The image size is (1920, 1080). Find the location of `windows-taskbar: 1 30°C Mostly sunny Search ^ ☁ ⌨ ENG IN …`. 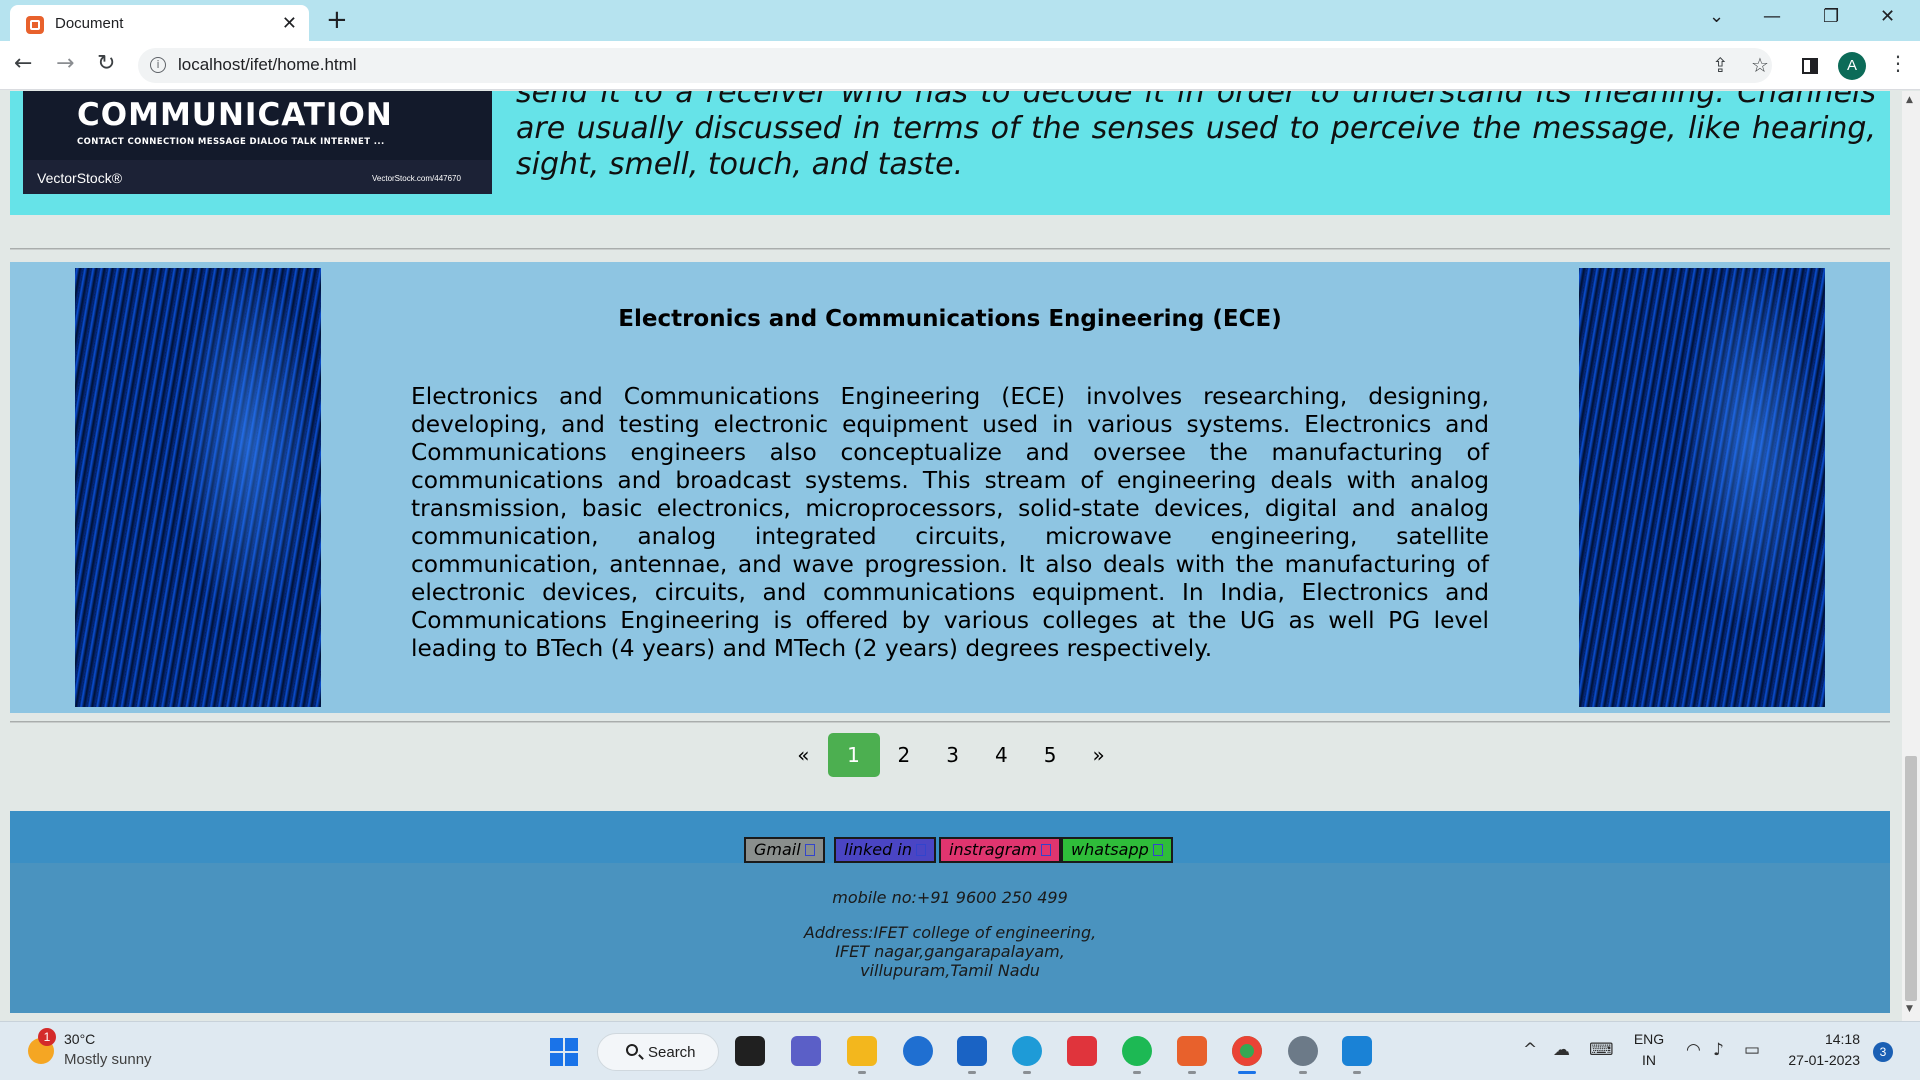

windows-taskbar: 1 30°C Mostly sunny Search ^ ☁ ⌨ ENG IN … is located at coordinates (960, 1050).